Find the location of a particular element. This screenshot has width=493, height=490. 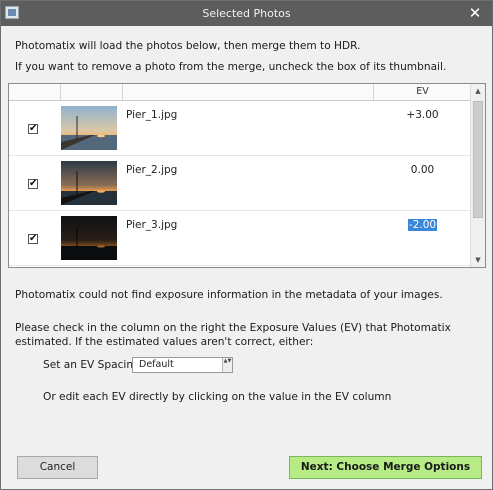

scroll-up-icon: ▲ is located at coordinates (478, 91).